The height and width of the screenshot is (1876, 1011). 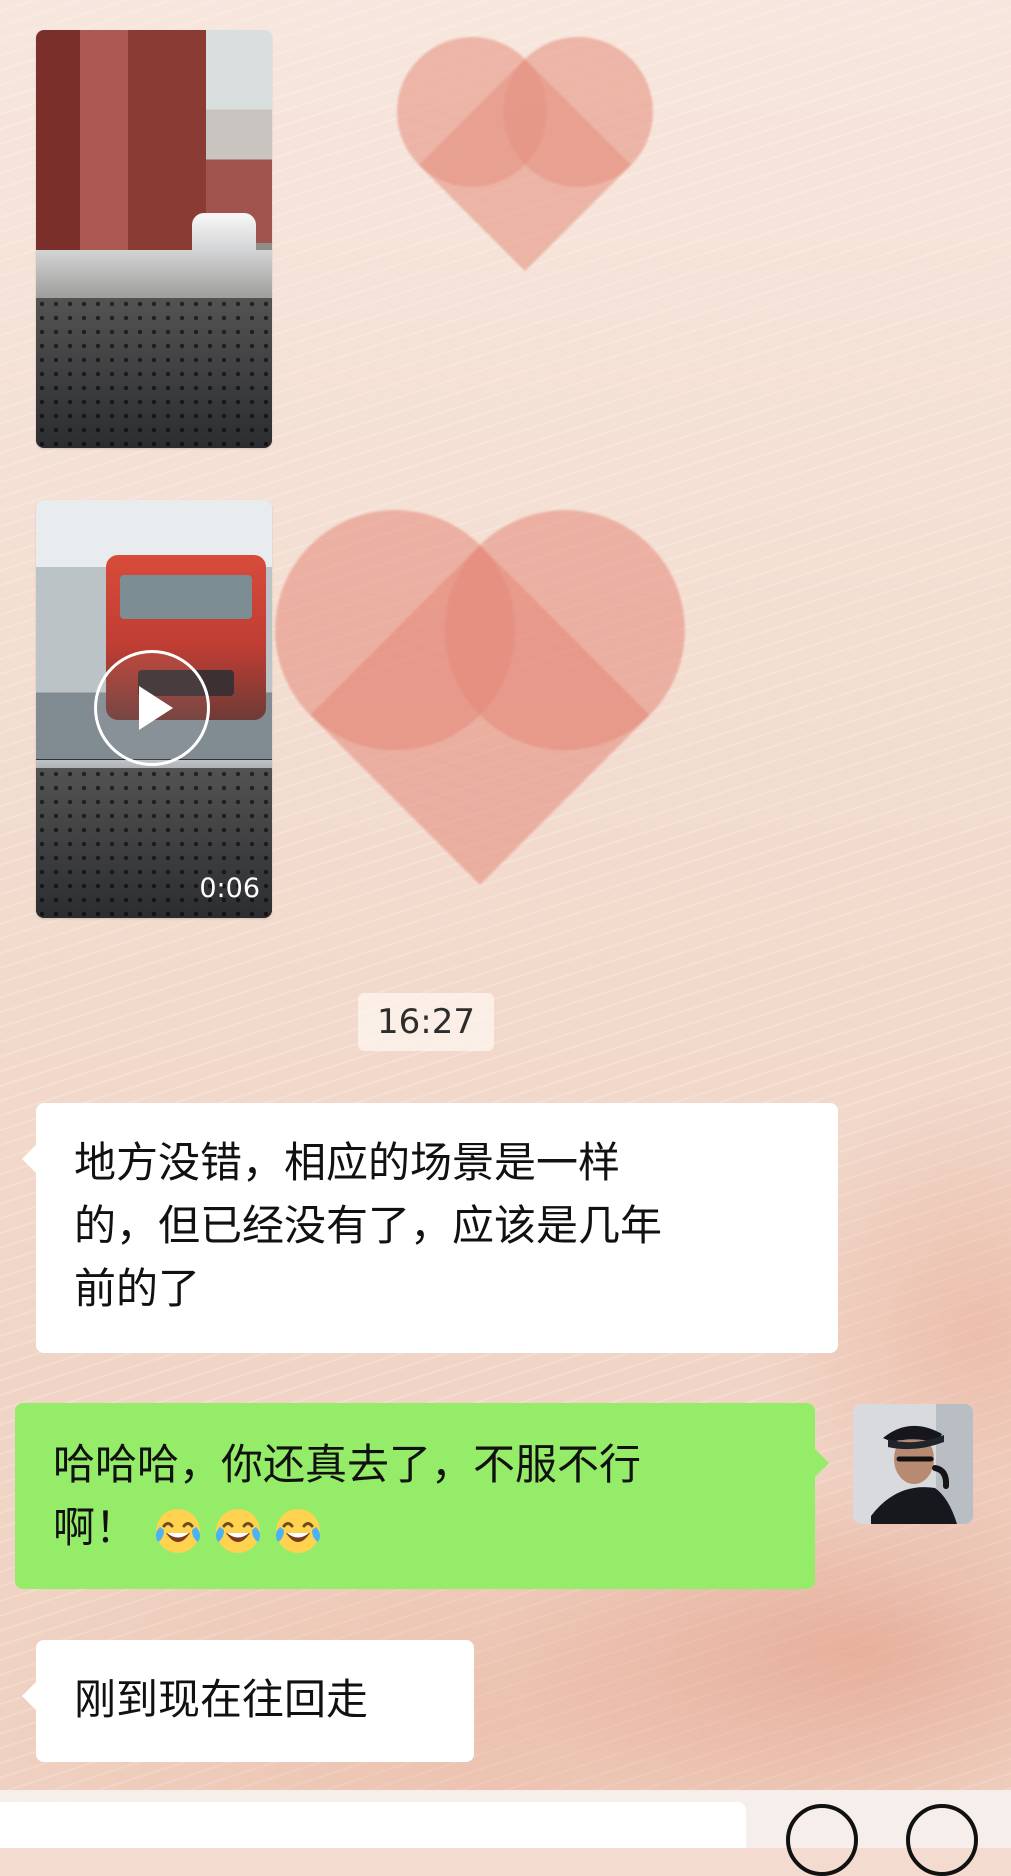 What do you see at coordinates (95, 1527) in the screenshot?
I see `message-text: 啊！` at bounding box center [95, 1527].